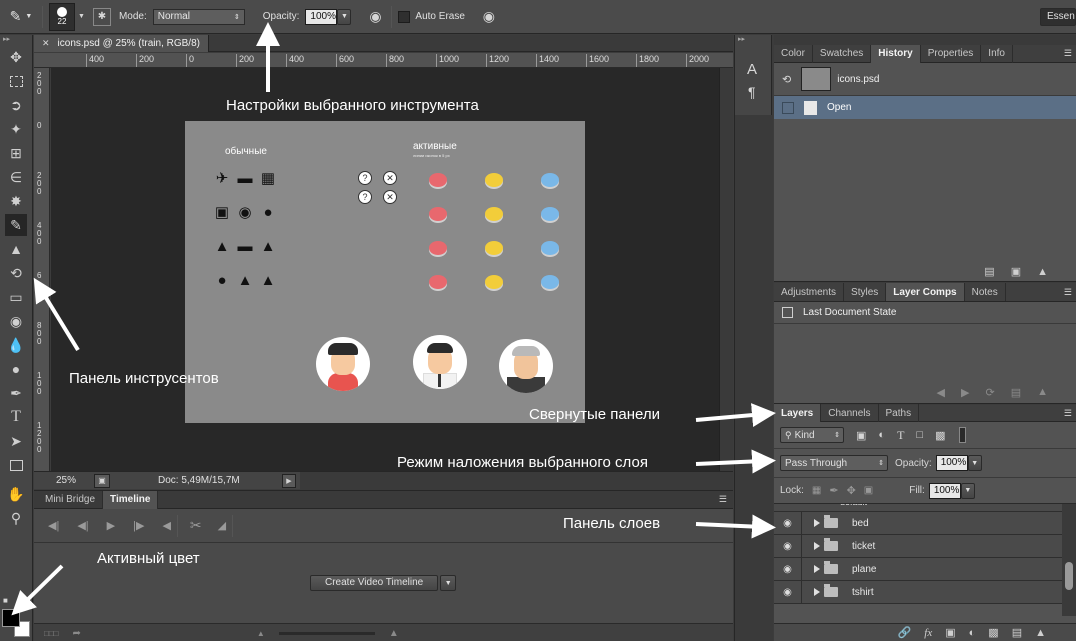  Describe the element at coordinates (989, 271) in the screenshot. I see `new-document-from-state-icon: ▤` at that location.